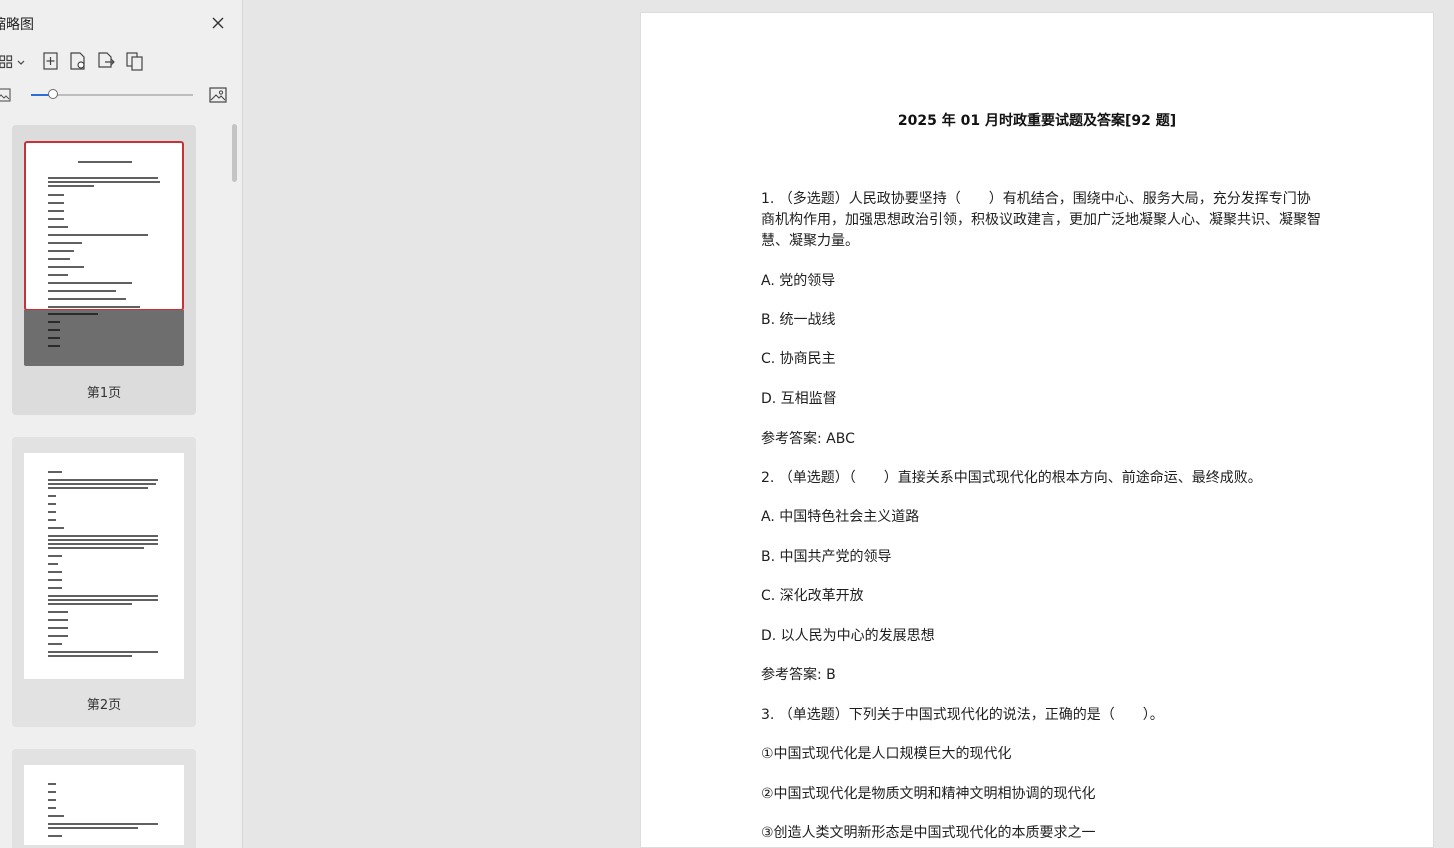 Image resolution: width=1454 pixels, height=848 pixels. I want to click on document-title: 2025 年 01 月时政重要试题及答案[92 题], so click(1037, 121).